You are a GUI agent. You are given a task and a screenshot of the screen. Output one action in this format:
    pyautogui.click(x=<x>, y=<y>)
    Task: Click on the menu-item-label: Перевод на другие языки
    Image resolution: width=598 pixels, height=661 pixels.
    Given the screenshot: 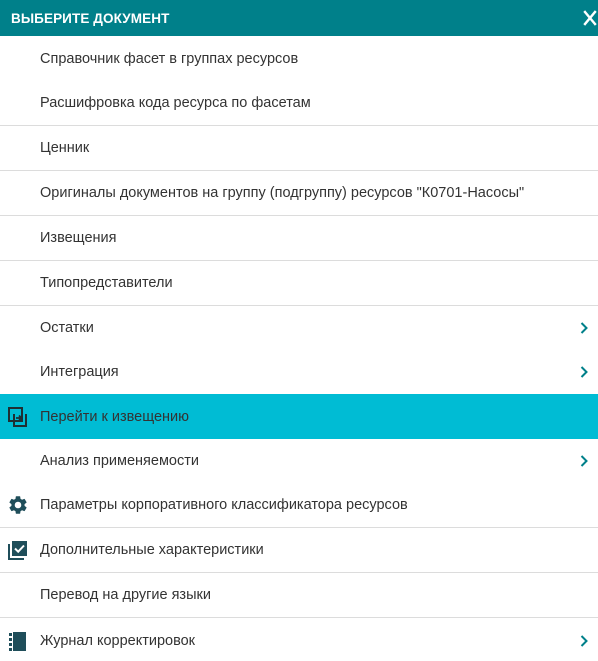 What is the action you would take?
    pyautogui.click(x=125, y=595)
    